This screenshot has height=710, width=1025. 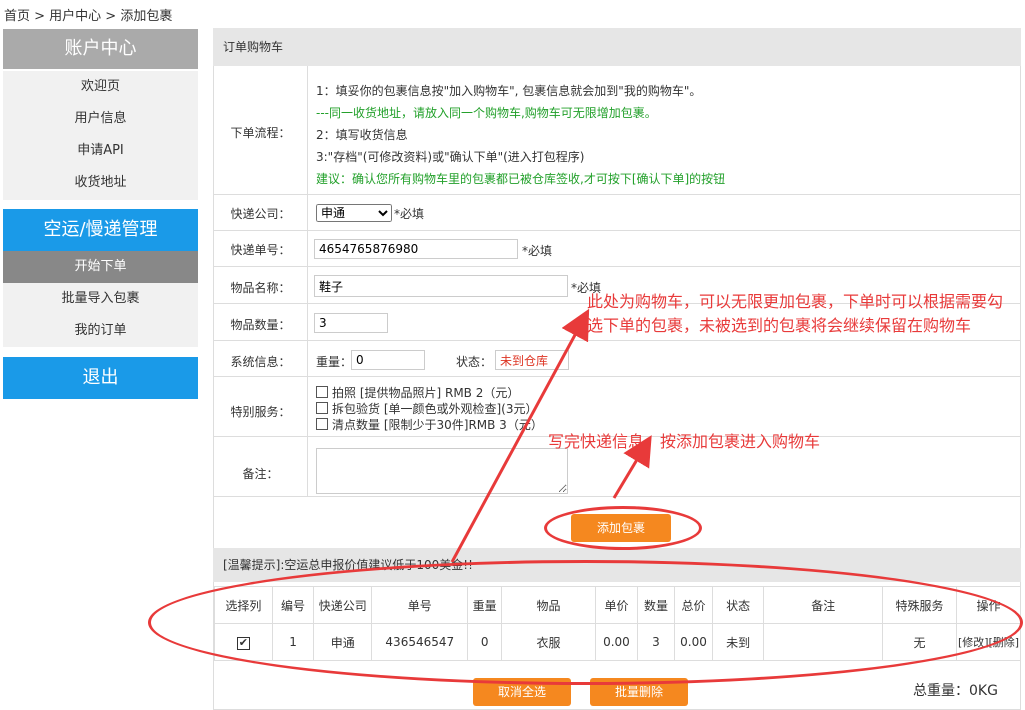 I want to click on arrow-to-add-note, so click(x=632, y=467).